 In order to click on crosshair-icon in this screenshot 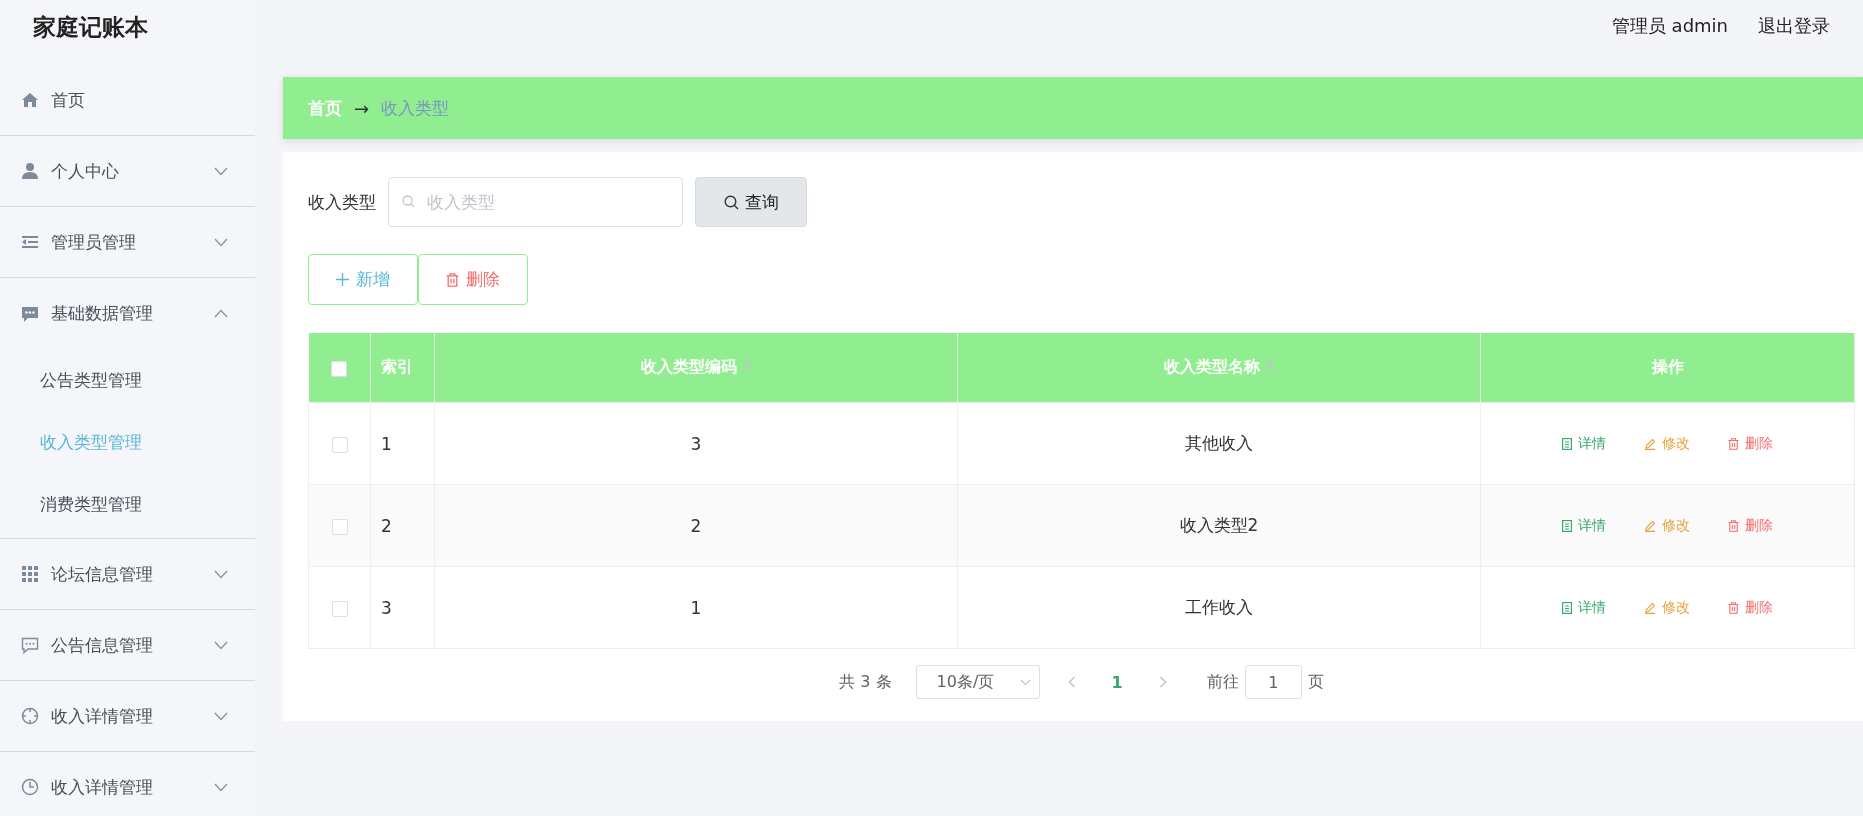, I will do `click(30, 716)`.